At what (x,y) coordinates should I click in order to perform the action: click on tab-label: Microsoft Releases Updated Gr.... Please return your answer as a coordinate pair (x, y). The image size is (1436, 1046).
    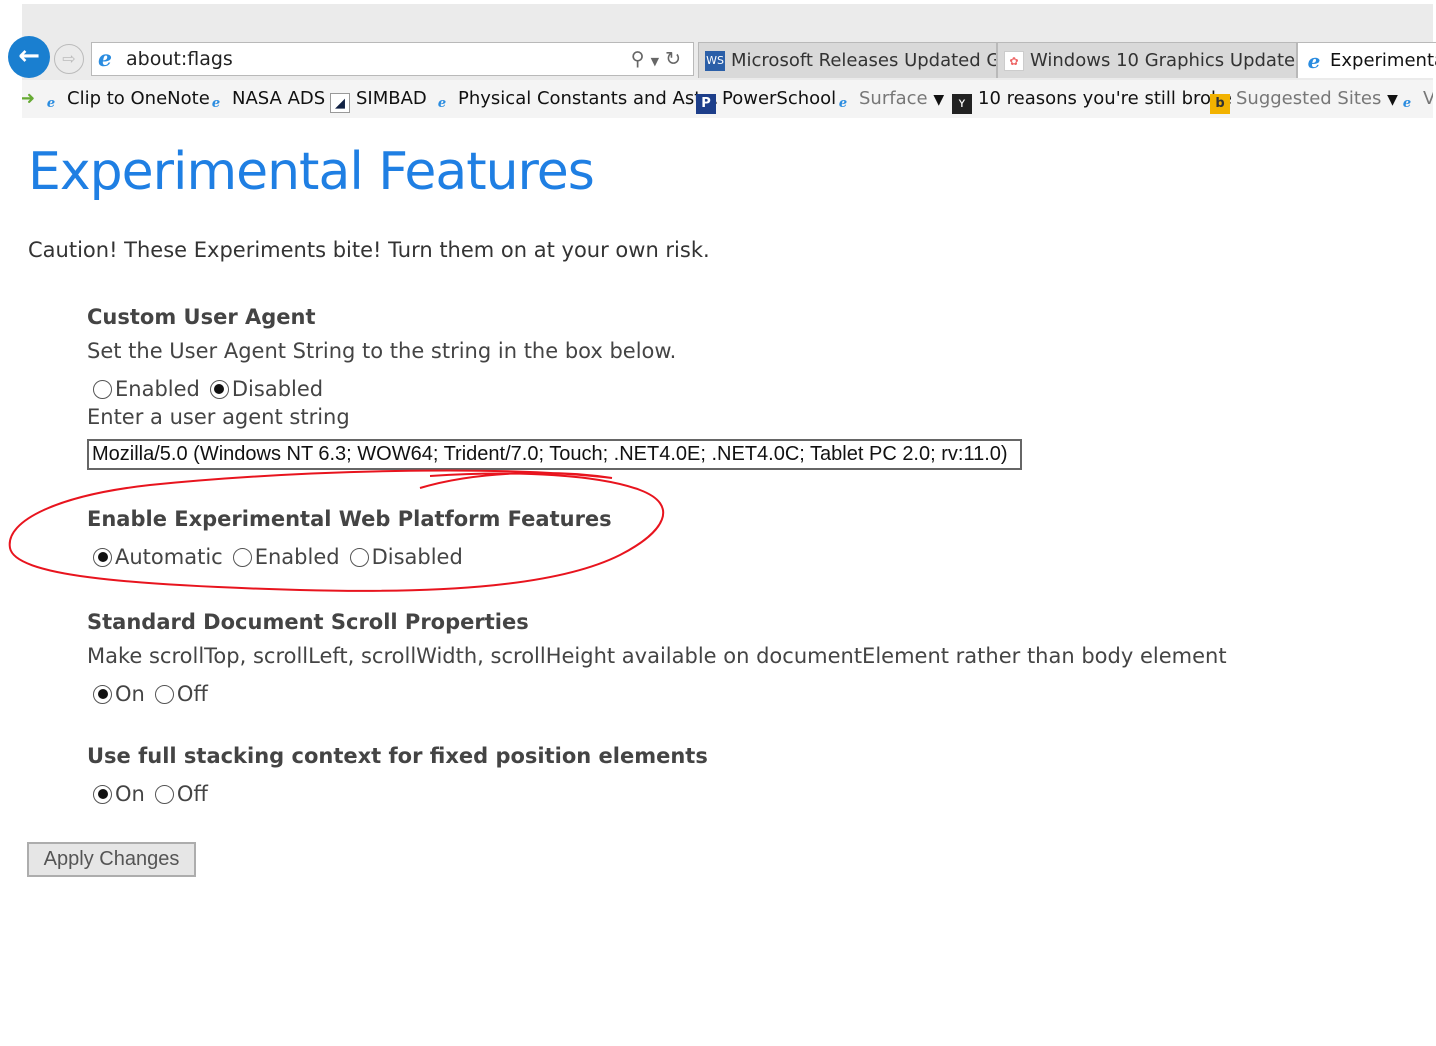
    Looking at the image, I should click on (864, 60).